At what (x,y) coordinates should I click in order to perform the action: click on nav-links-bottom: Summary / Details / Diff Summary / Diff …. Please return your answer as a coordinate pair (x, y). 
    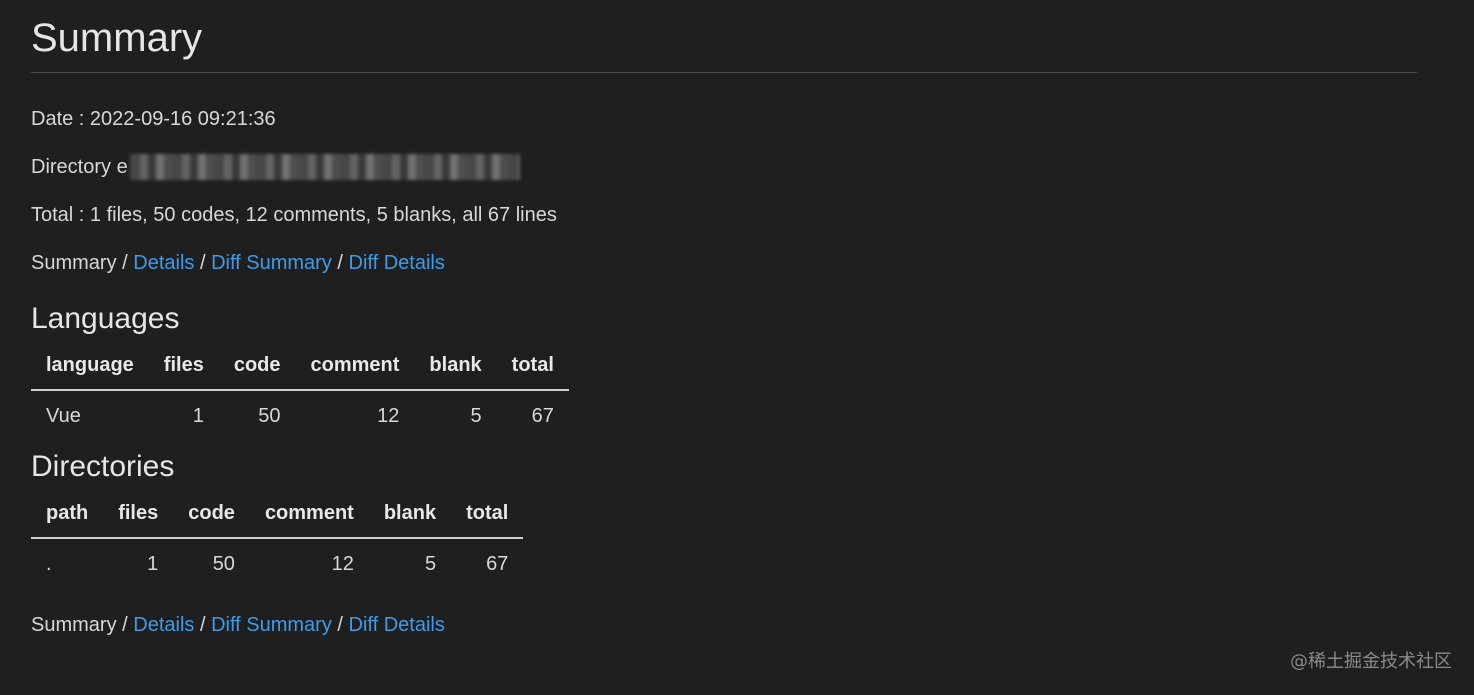
    Looking at the image, I should click on (724, 625).